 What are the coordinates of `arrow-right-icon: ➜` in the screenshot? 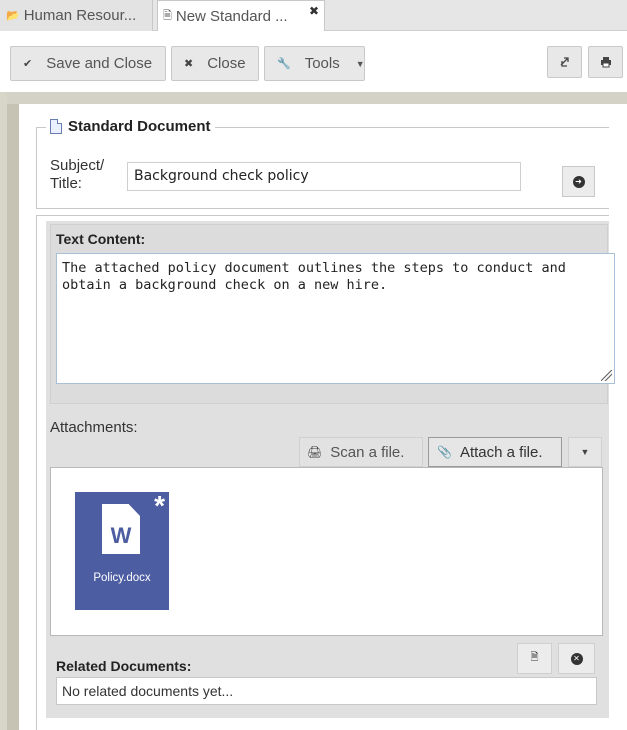 It's located at (578, 181).